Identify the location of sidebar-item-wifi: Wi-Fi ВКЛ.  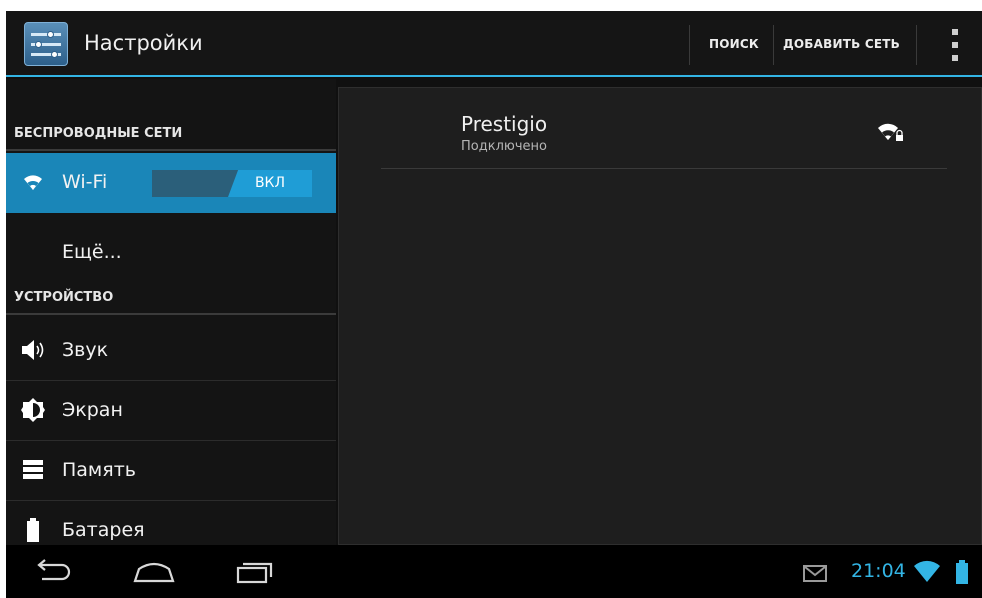
(171, 183).